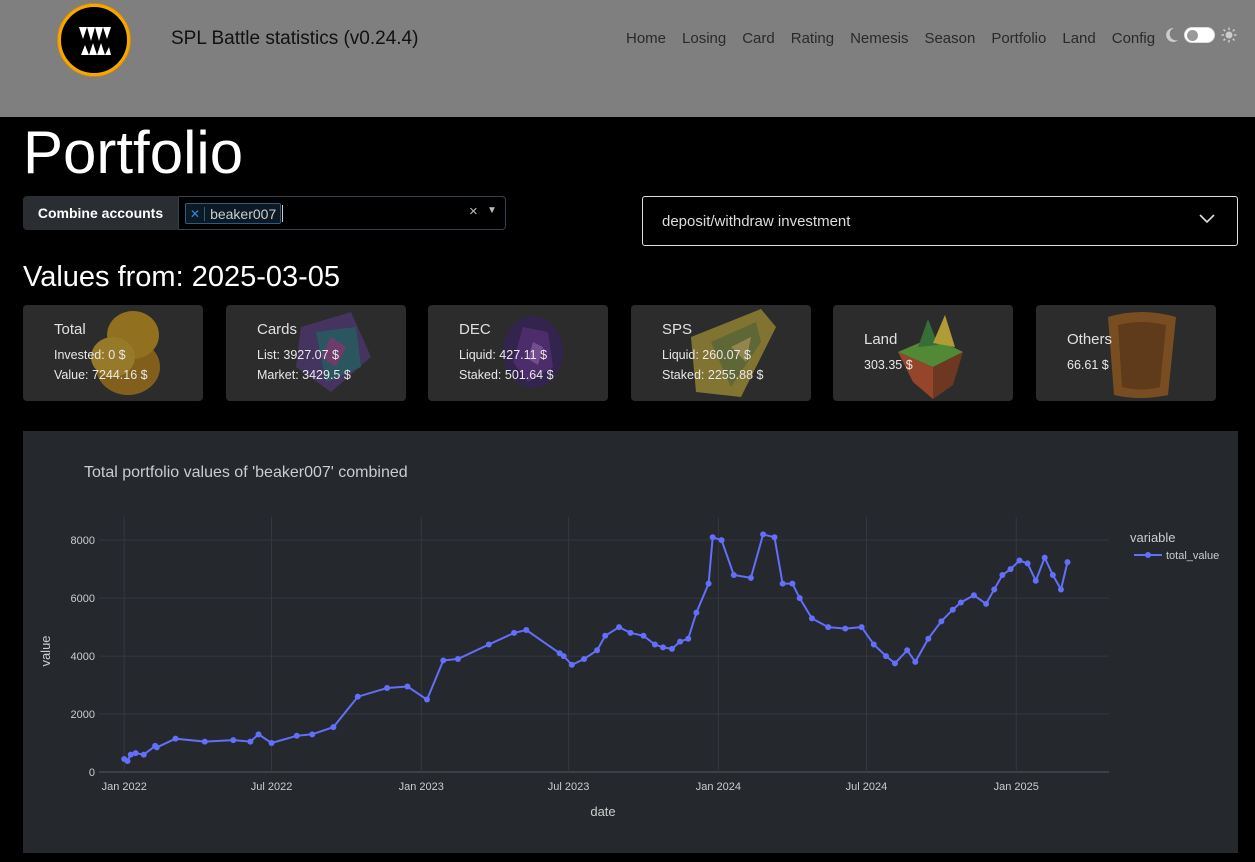 This screenshot has height=862, width=1255. Describe the element at coordinates (1133, 38) in the screenshot. I see `nav-config: Config` at that location.